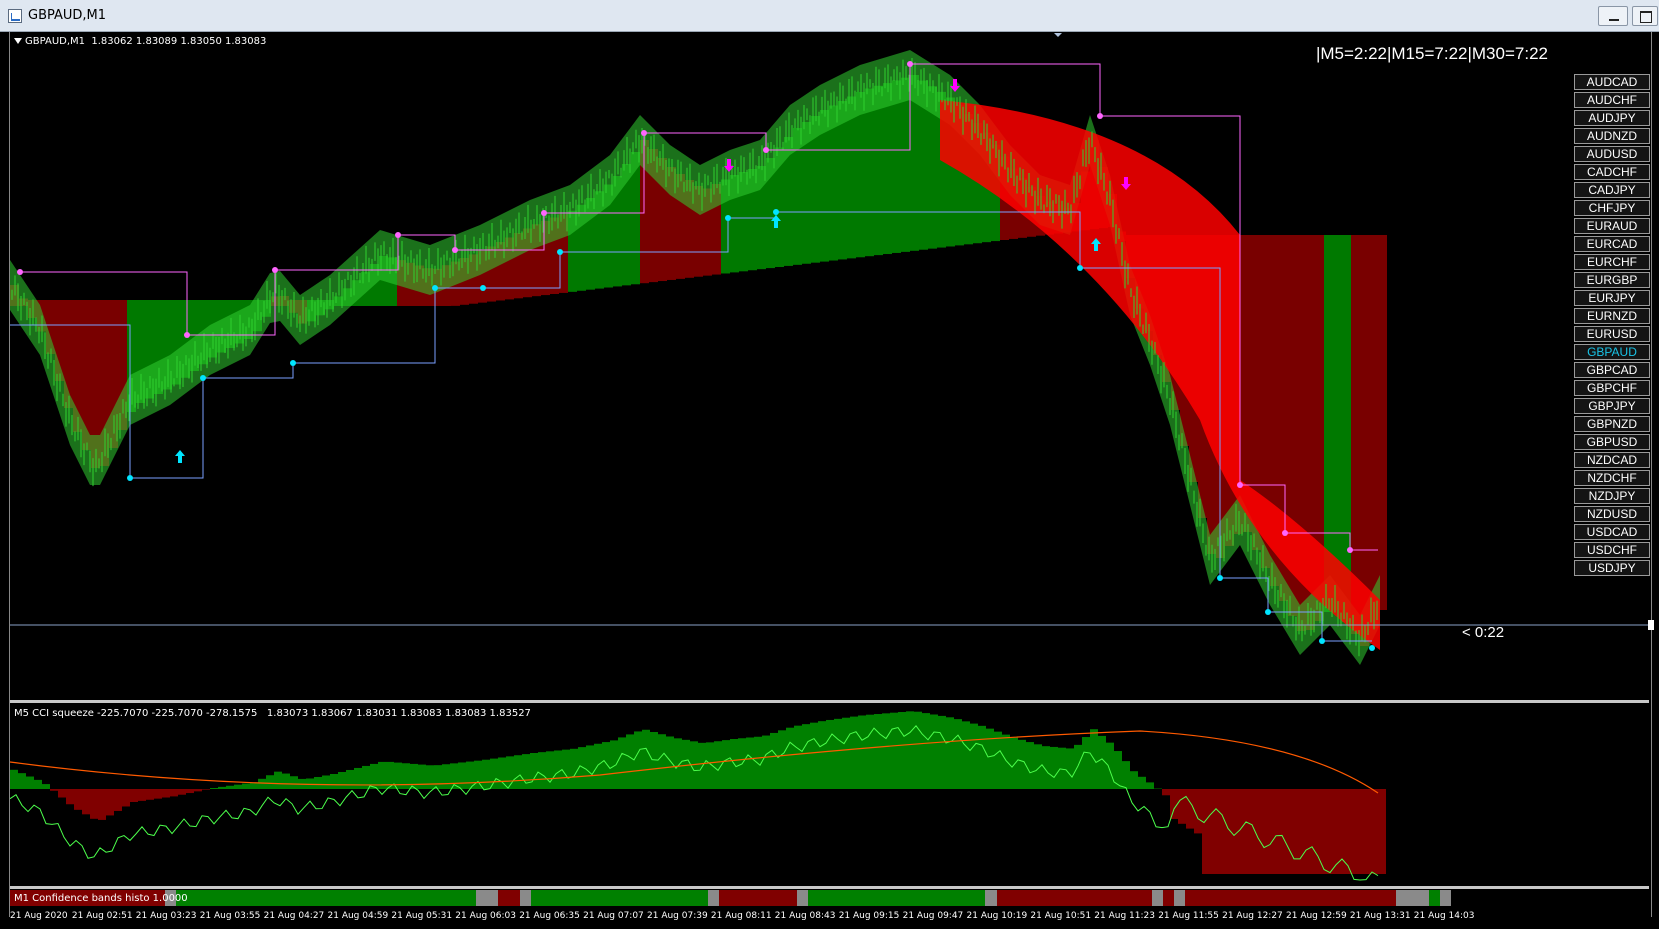  I want to click on symbol-button-eurgbp: EURGBP, so click(1612, 280).